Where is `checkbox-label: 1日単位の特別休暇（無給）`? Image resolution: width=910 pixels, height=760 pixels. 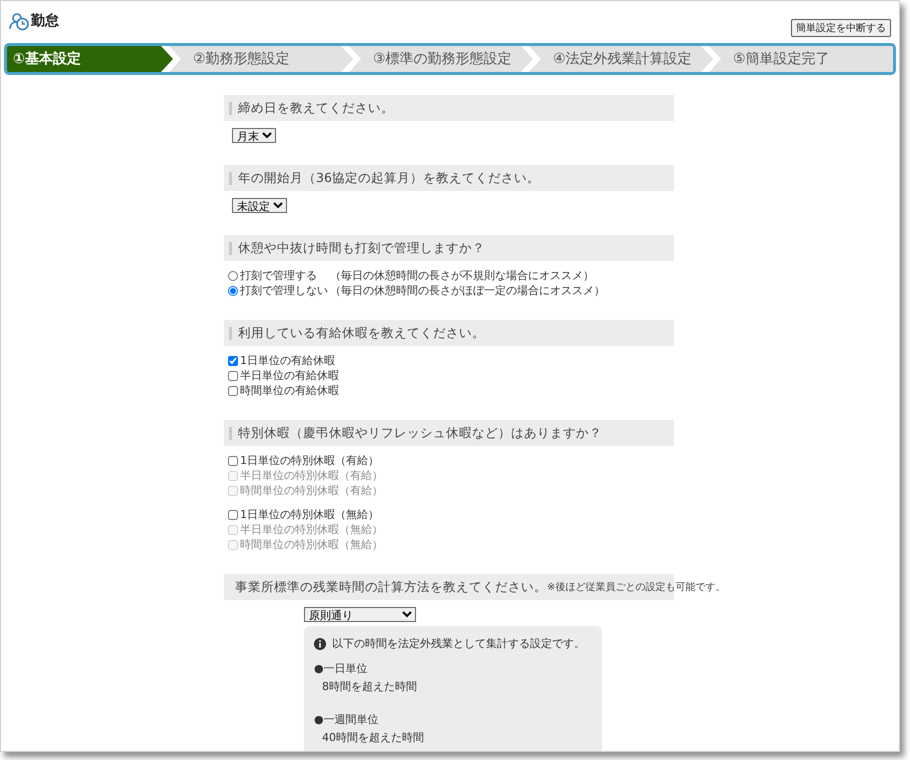
checkbox-label: 1日単位の特別休暇（無給） is located at coordinates (309, 515).